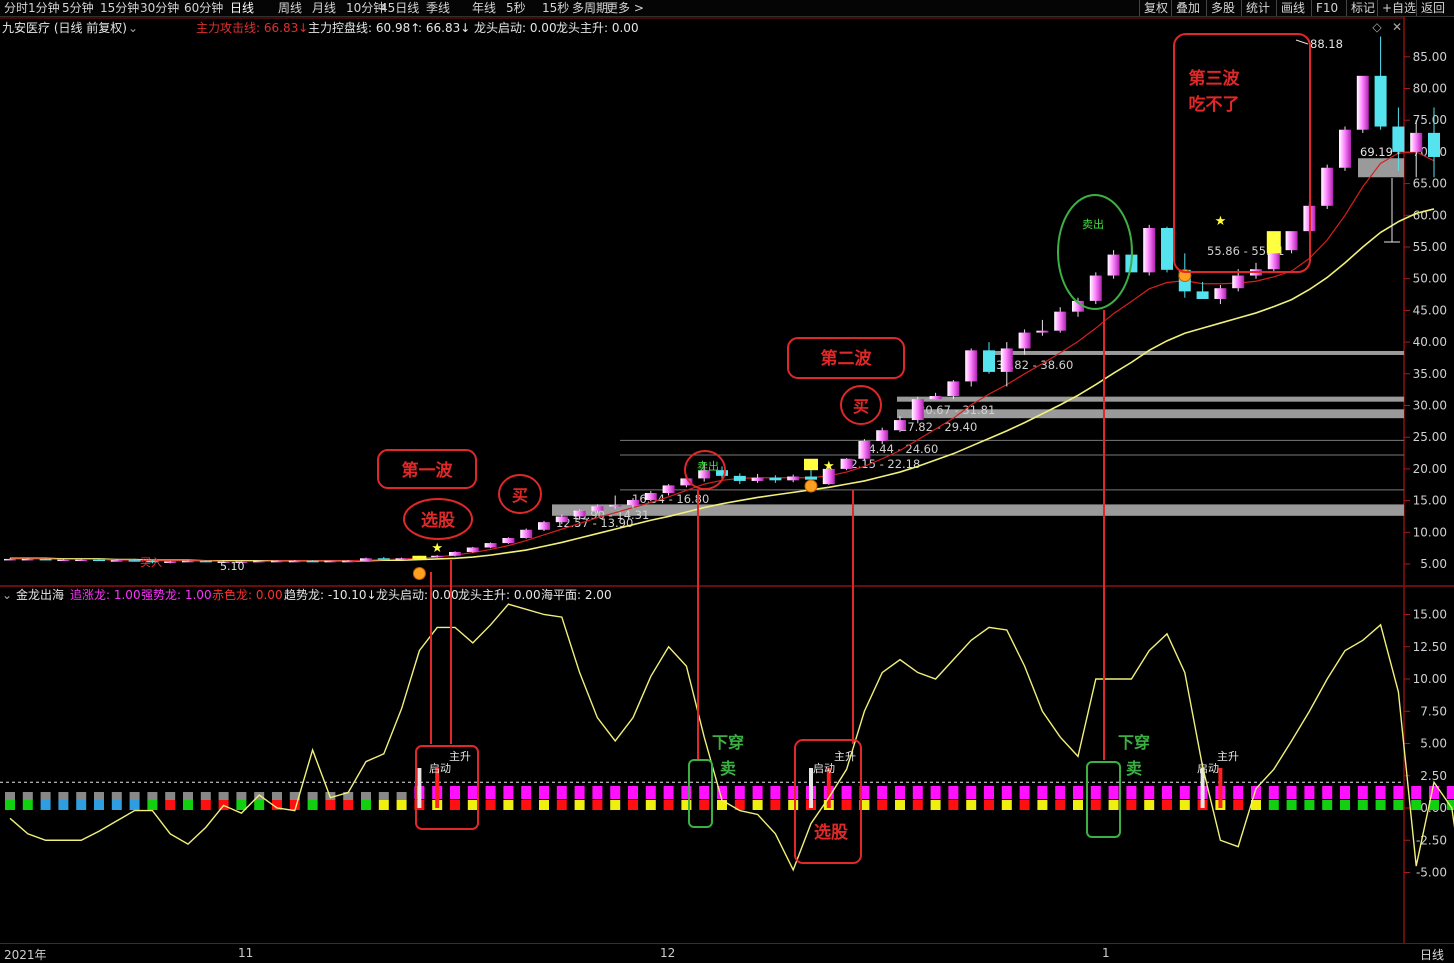 This screenshot has height=963, width=1454. I want to click on time-axis-label: 2021年, so click(25, 955).